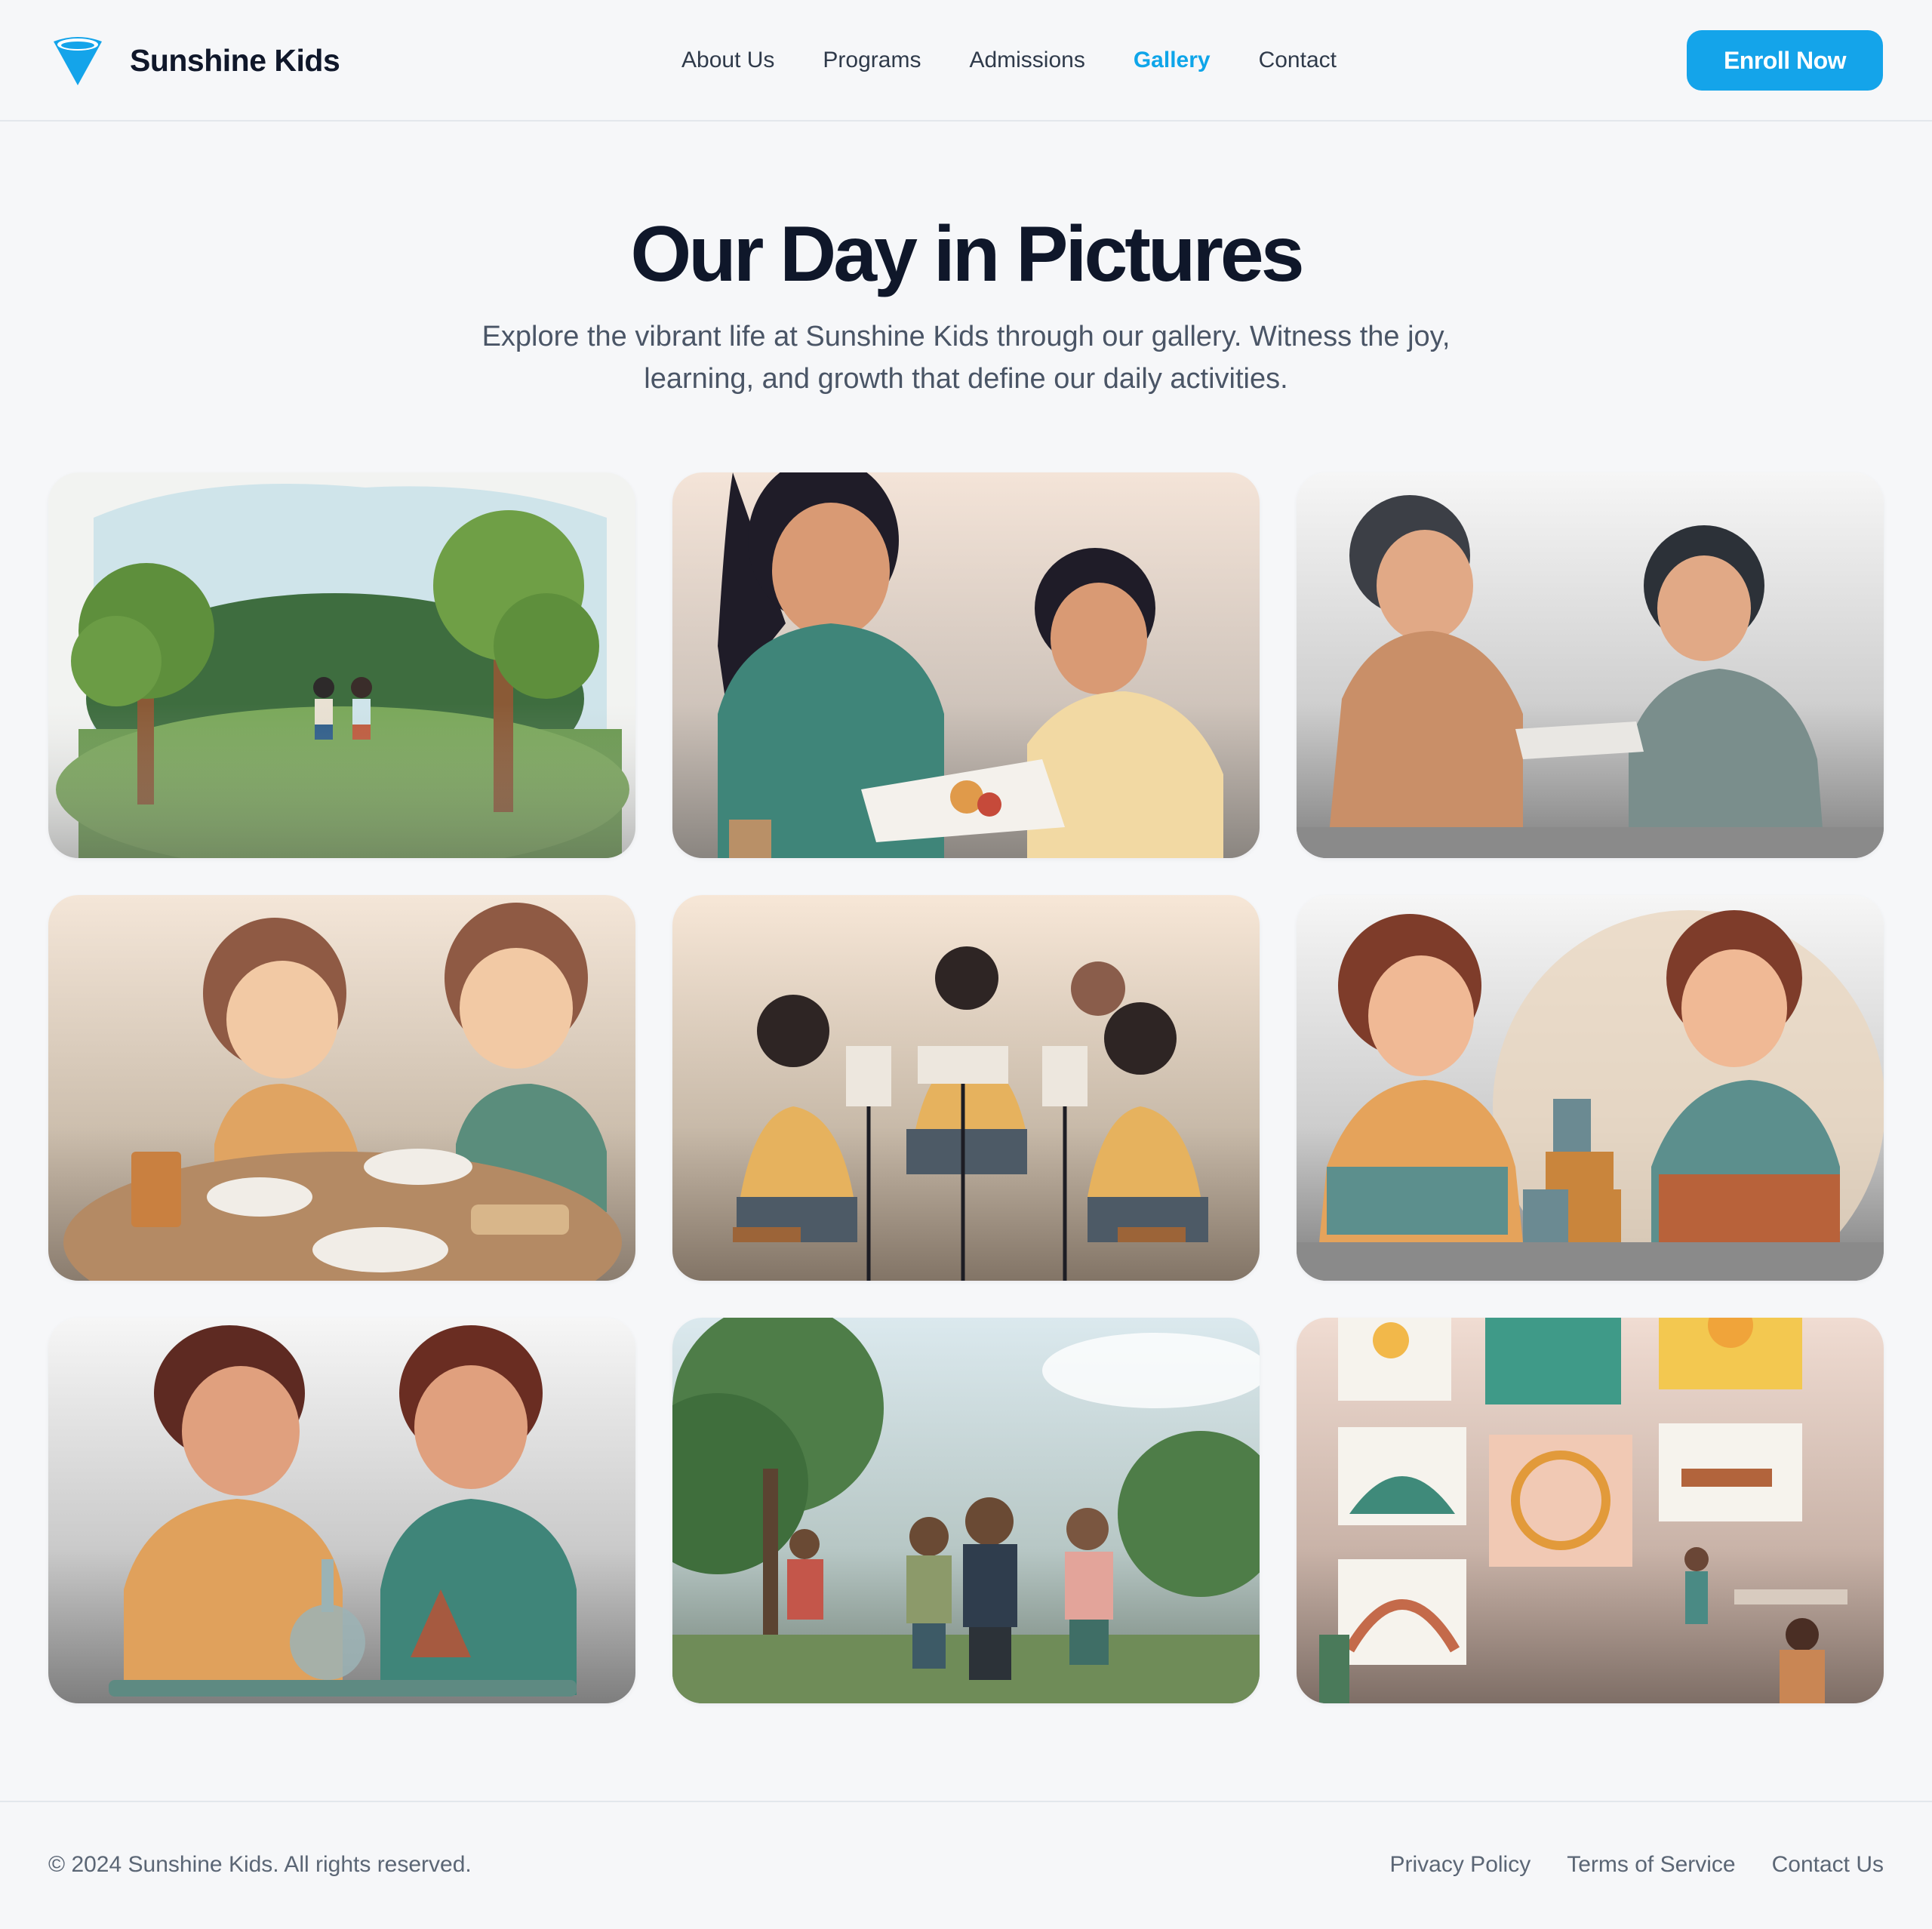 The height and width of the screenshot is (1929, 1932). I want to click on nav-contact: Contact, so click(1298, 60).